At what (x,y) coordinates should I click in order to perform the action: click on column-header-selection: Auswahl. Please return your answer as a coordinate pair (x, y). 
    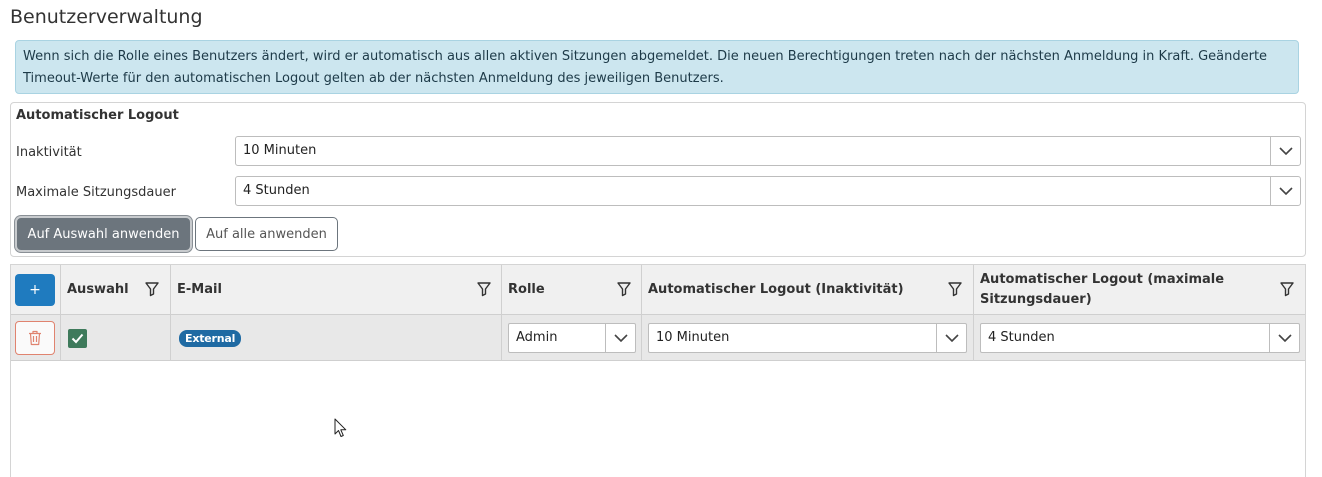
    Looking at the image, I should click on (98, 289).